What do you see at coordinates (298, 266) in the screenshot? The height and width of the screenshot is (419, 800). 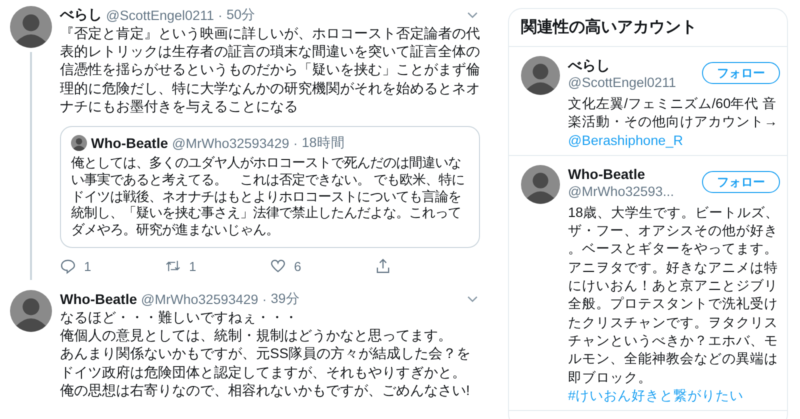 I see `like-count: 6` at bounding box center [298, 266].